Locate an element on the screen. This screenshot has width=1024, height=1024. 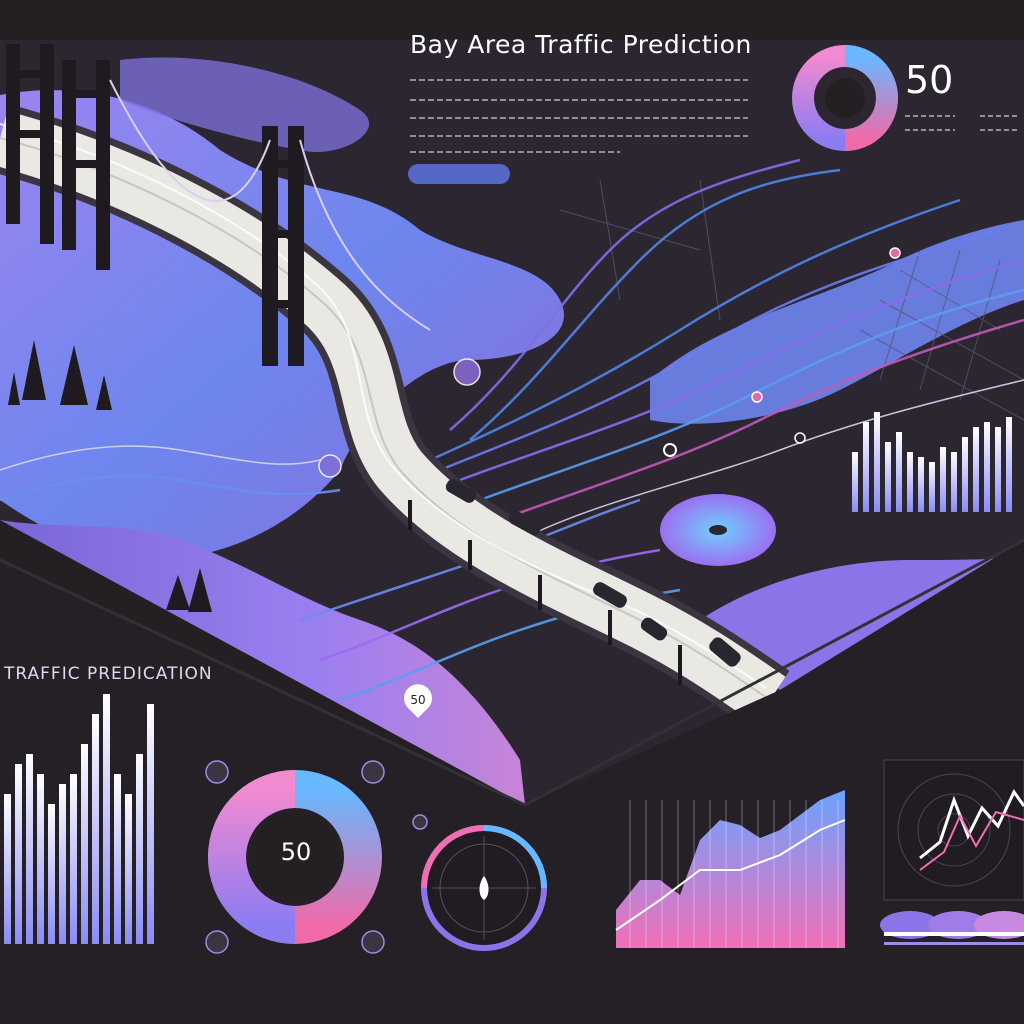
radar-line-chart is located at coordinates (953, 830).